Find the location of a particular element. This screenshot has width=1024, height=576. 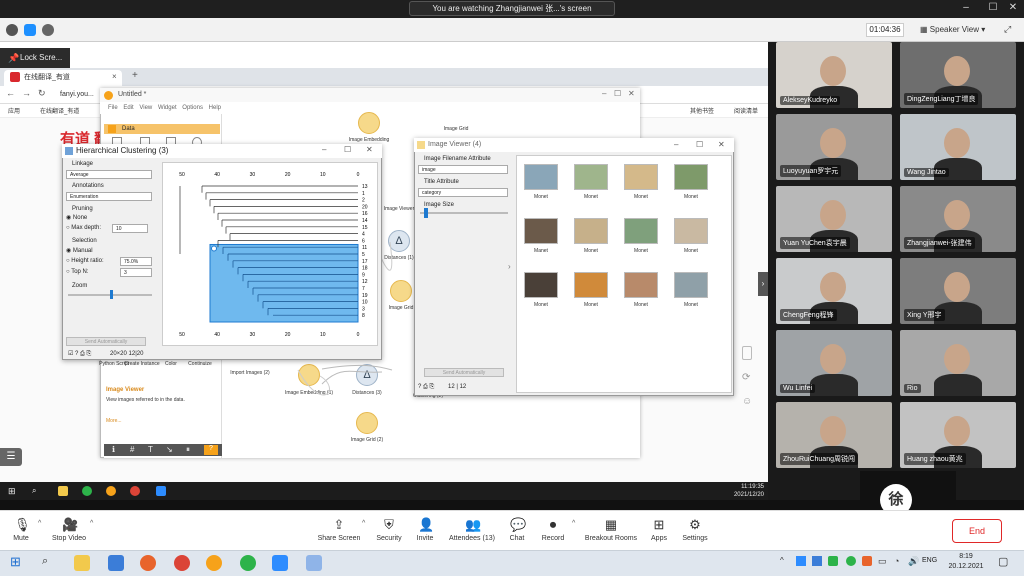

participant-tile: ChengFeng程锋 is located at coordinates (834, 291).